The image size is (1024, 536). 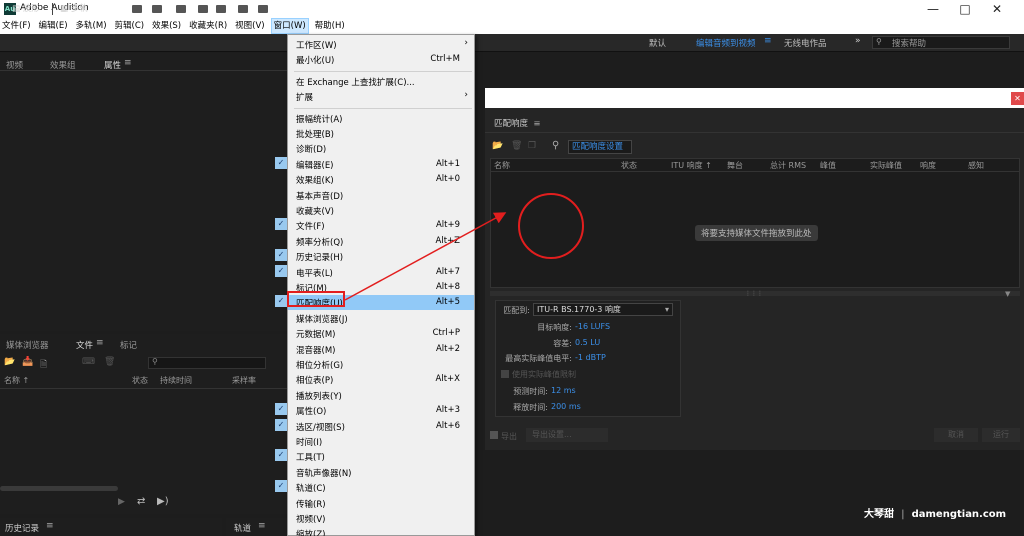 What do you see at coordinates (959, 514) in the screenshot?
I see `watermark-url: damengtian.com` at bounding box center [959, 514].